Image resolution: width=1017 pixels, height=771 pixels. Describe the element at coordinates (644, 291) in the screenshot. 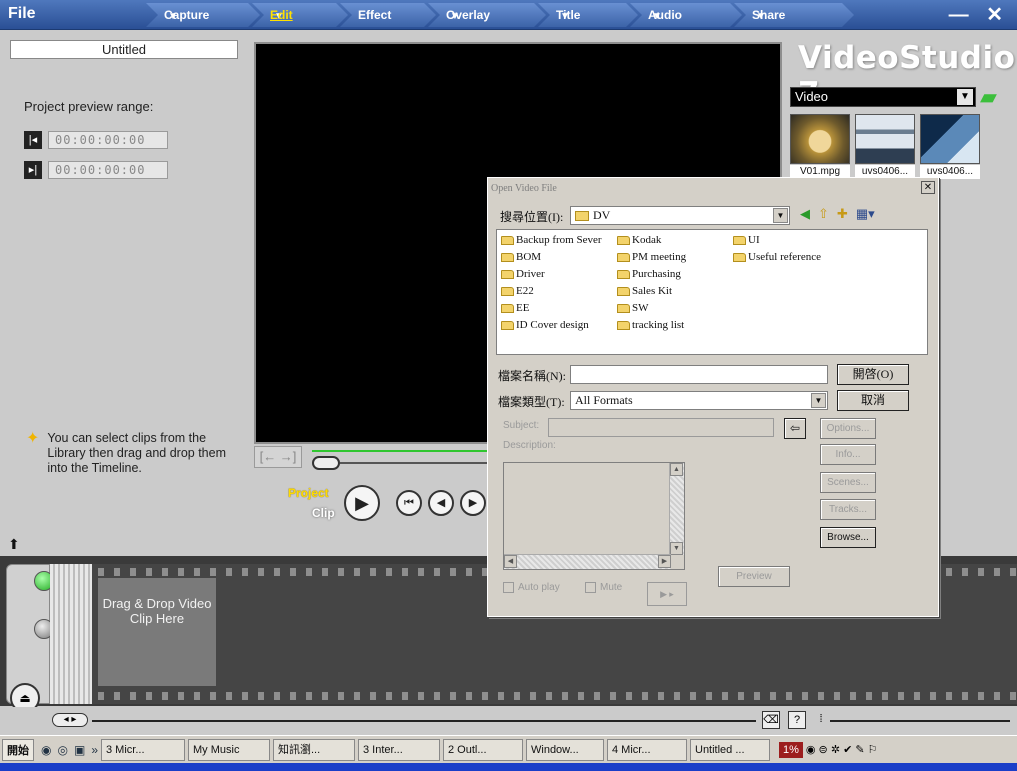

I see `folder-item: Sales Kit` at that location.